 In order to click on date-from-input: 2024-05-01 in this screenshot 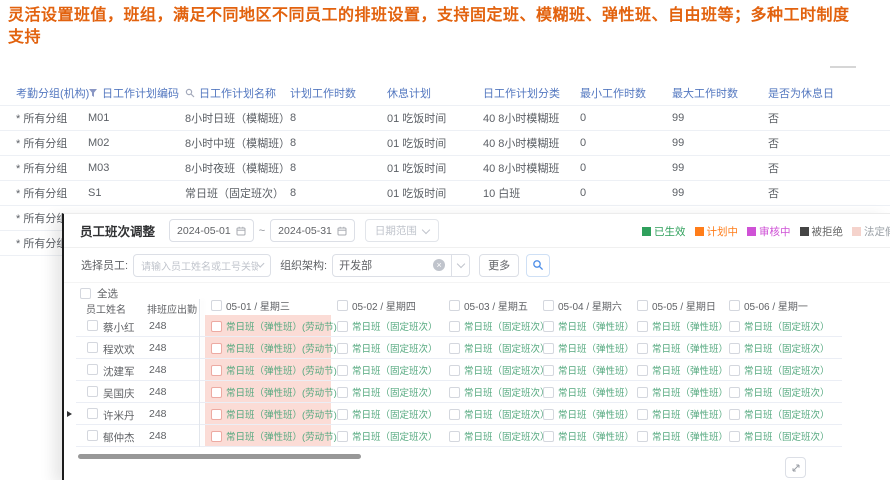, I will do `click(211, 230)`.